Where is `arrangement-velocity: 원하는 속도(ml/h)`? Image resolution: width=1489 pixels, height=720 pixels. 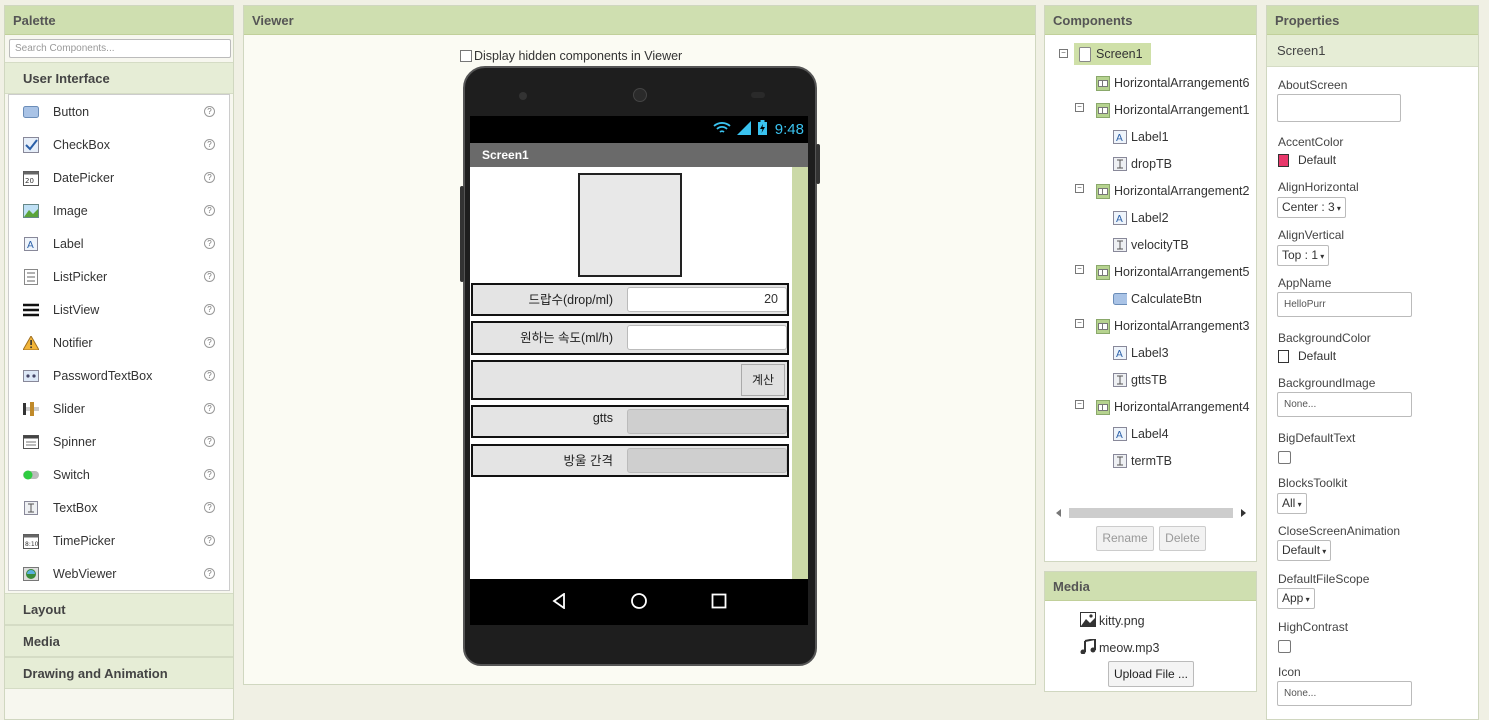 arrangement-velocity: 원하는 속도(ml/h) is located at coordinates (630, 338).